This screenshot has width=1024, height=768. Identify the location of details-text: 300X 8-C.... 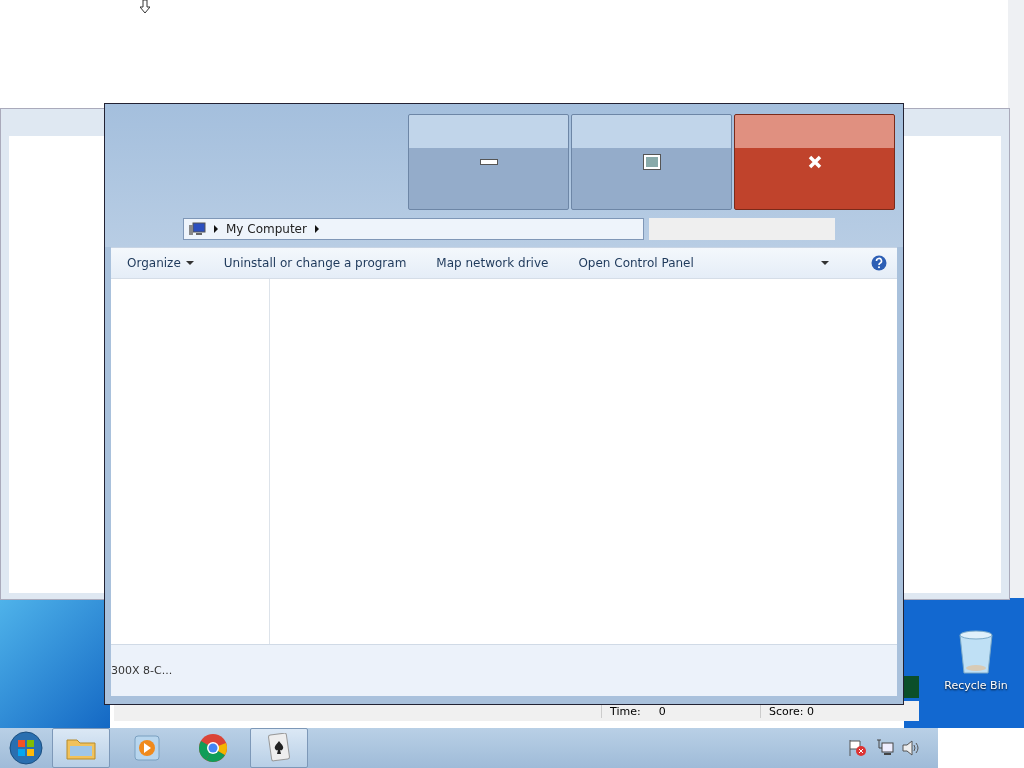
(142, 670).